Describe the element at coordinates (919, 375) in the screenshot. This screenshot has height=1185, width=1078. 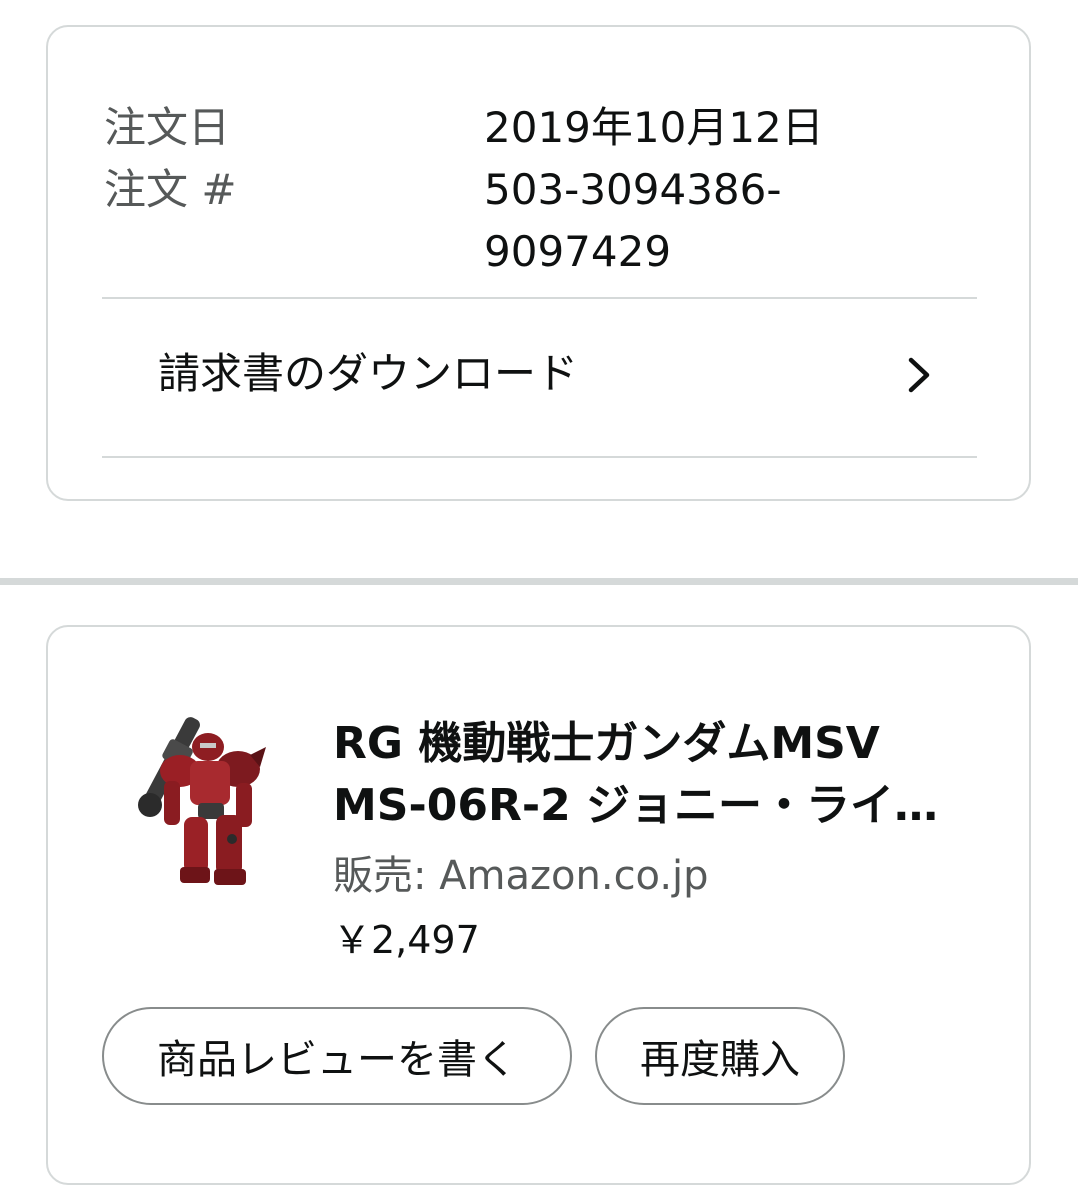
I see `chevron-right-icon` at that location.